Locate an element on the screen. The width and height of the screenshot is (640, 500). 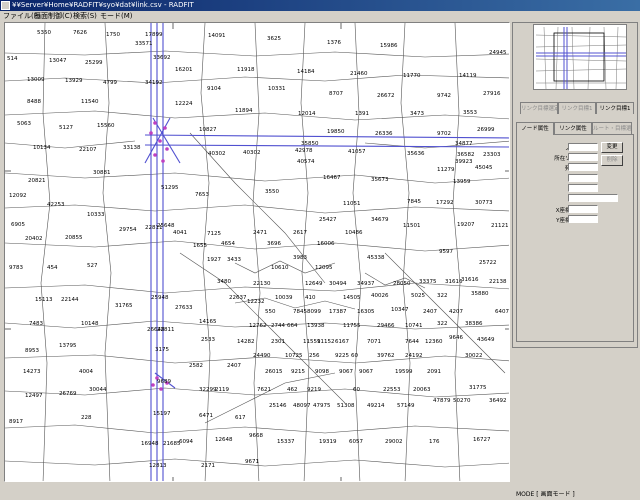
node-label: 22144 is located at coordinates (70, 300).